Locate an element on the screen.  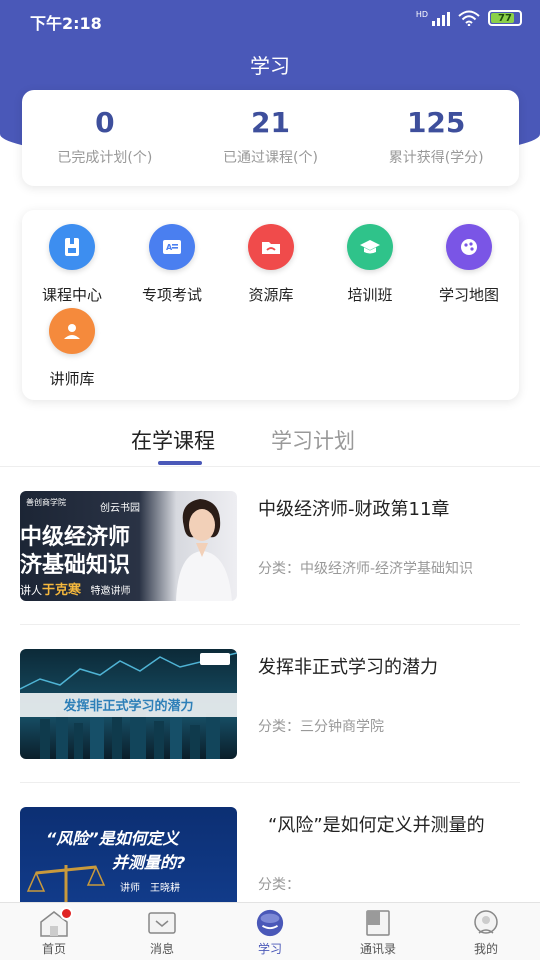
message-icon is located at coordinates (162, 923).